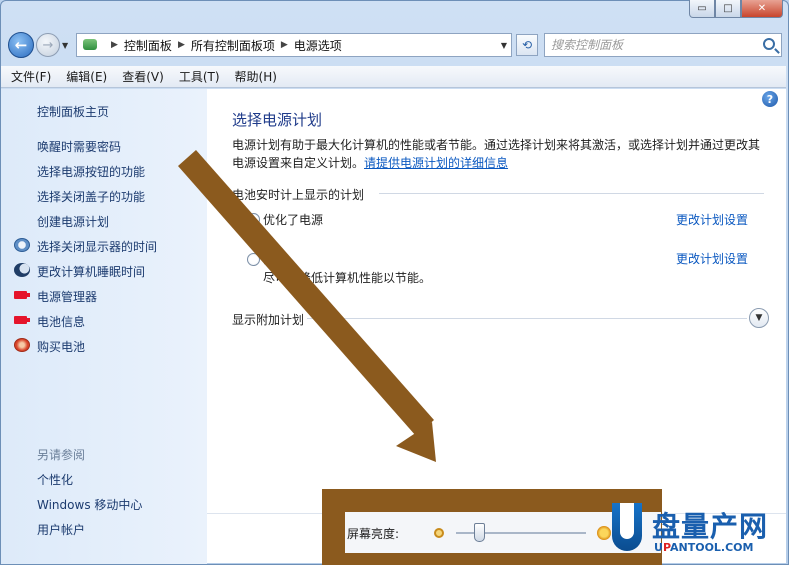 This screenshot has height=565, width=789. Describe the element at coordinates (73, 221) in the screenshot. I see `sidebar-item-create-plan: 创建电源计划` at that location.